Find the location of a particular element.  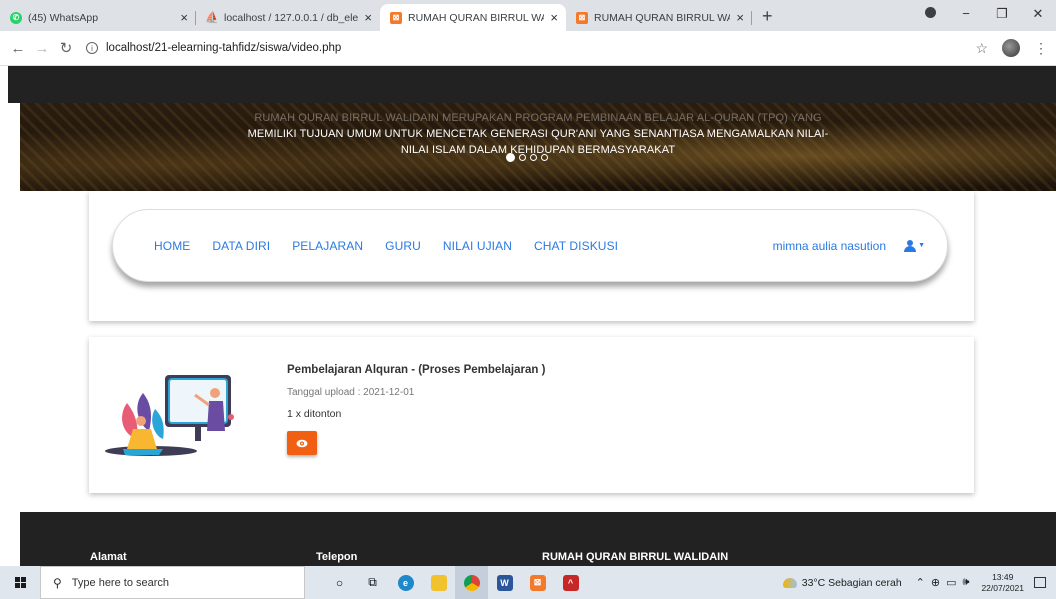

user-dropdown-toggle: ▼ is located at coordinates (914, 245).